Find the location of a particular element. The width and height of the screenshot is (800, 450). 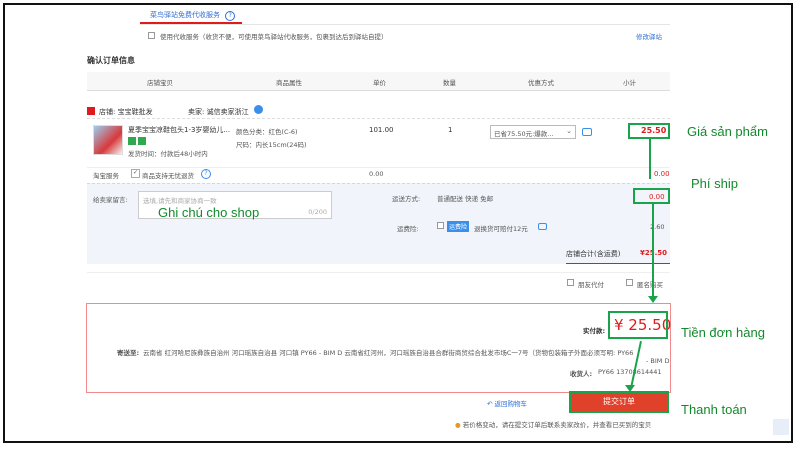

annotation-box-total is located at coordinates (638, 325).